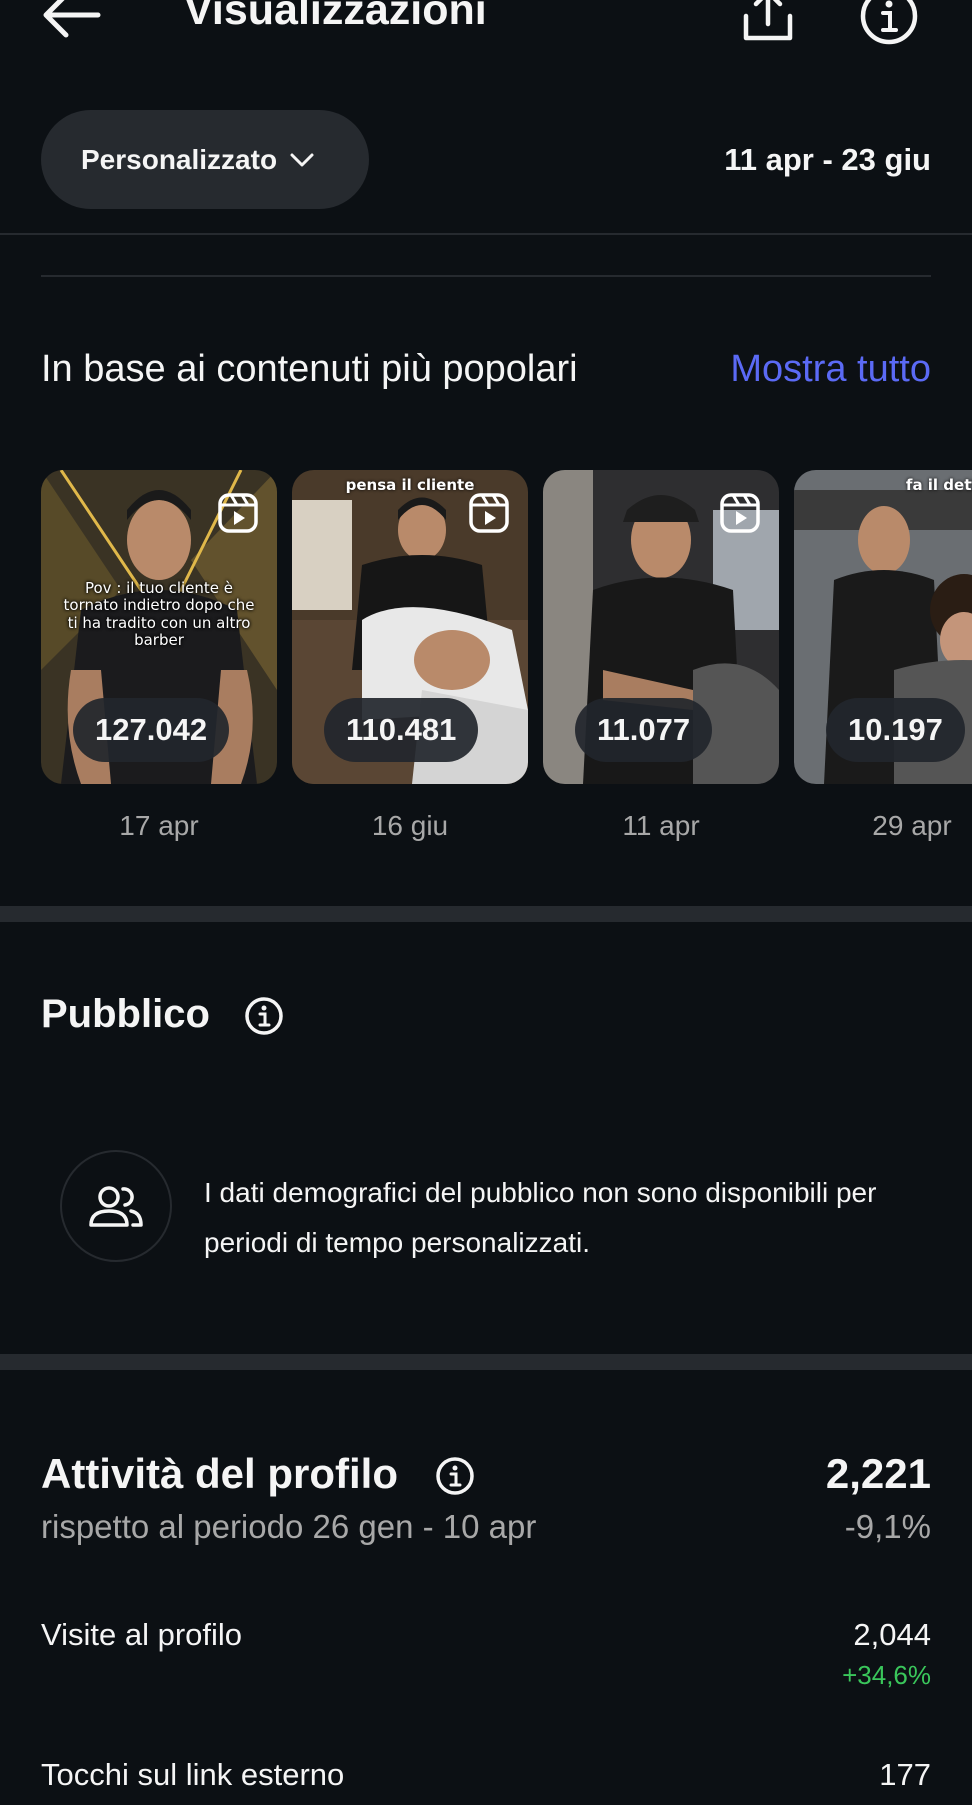  What do you see at coordinates (71, 20) in the screenshot?
I see `arrow-left-icon` at bounding box center [71, 20].